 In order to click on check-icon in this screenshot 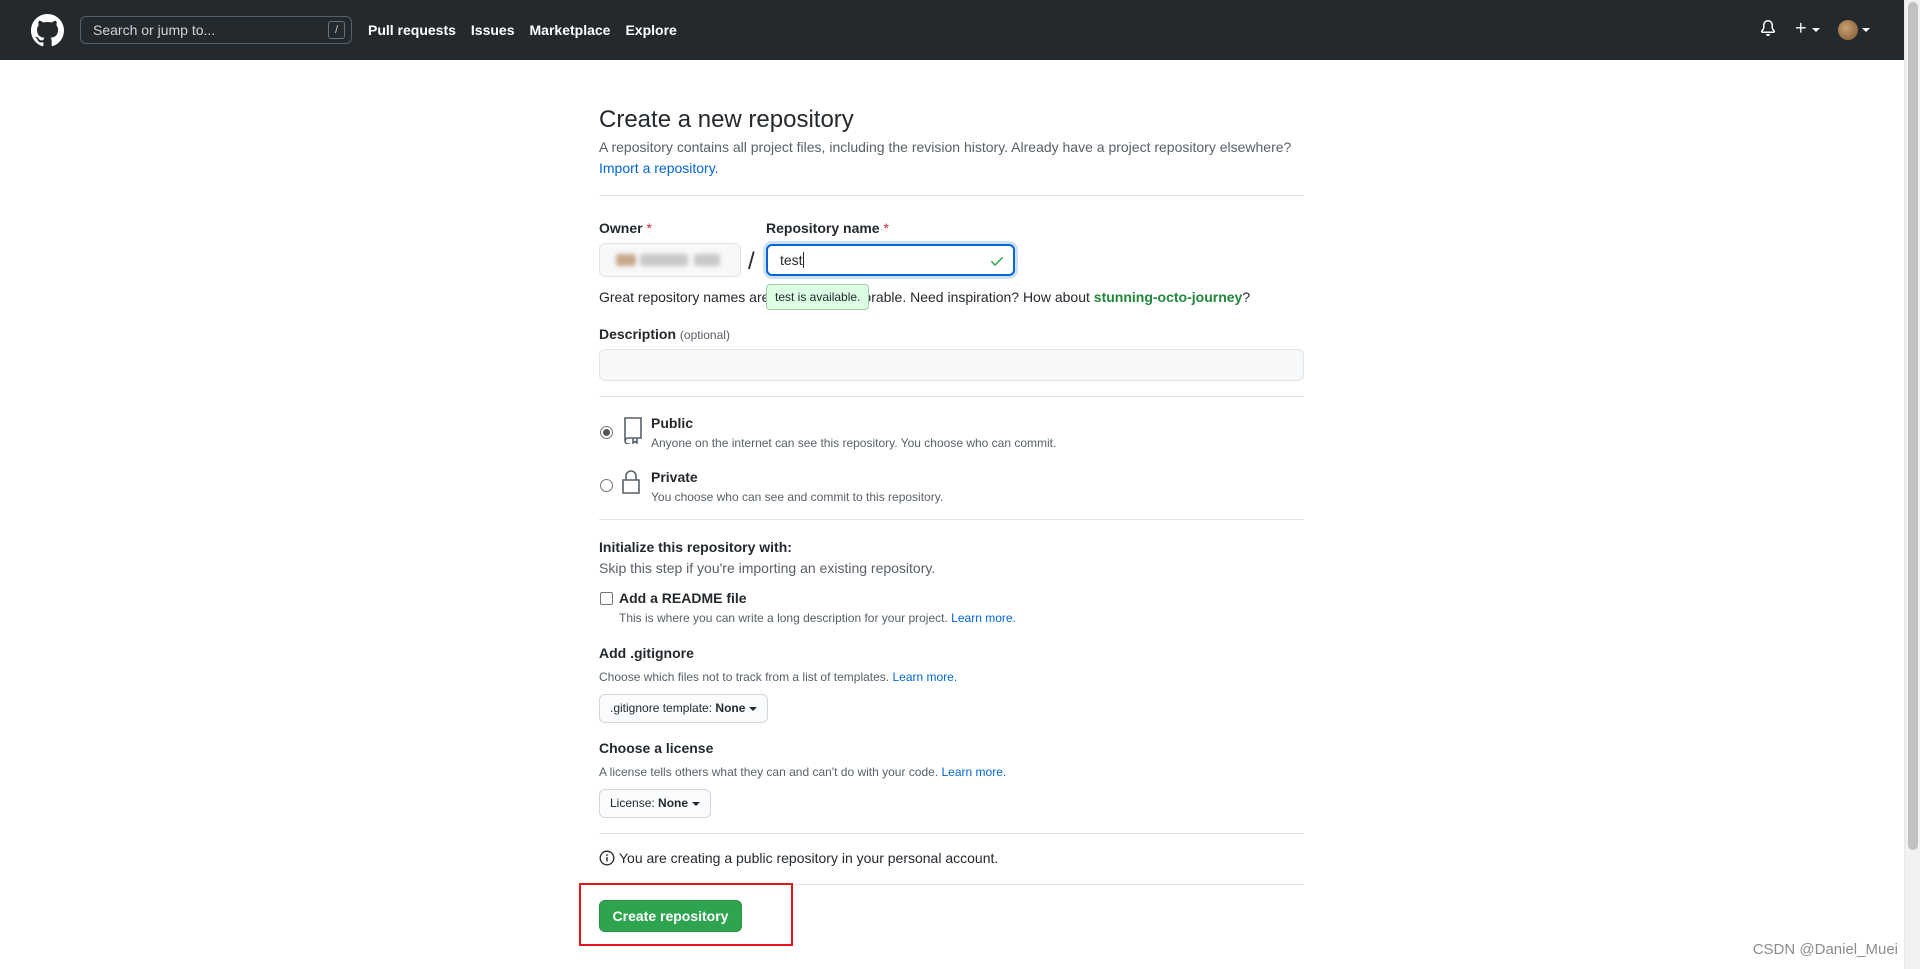, I will do `click(997, 261)`.